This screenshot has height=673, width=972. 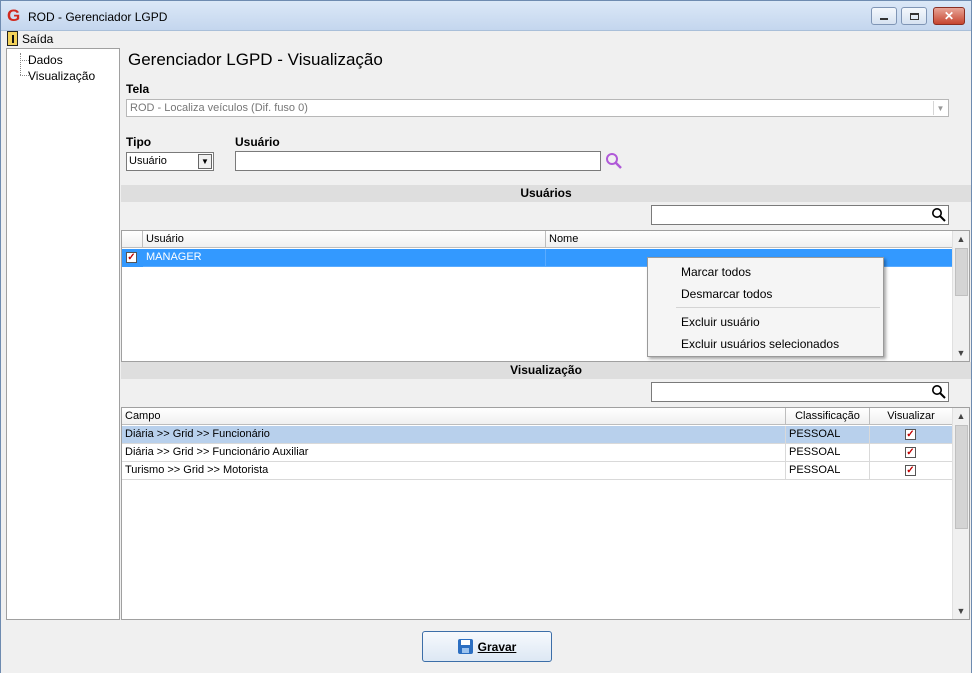 What do you see at coordinates (14, 15) in the screenshot?
I see `app-logo-icon: G` at bounding box center [14, 15].